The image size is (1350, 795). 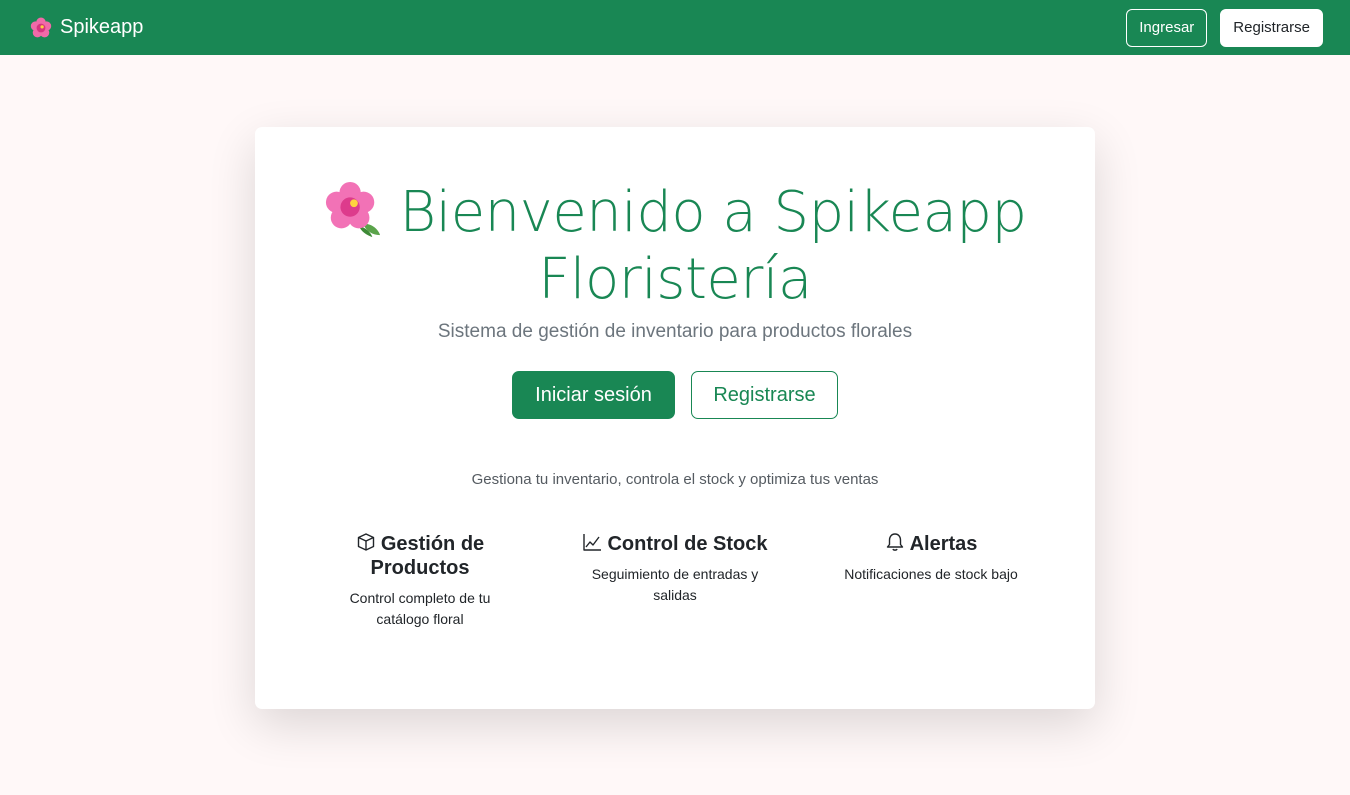 What do you see at coordinates (931, 574) in the screenshot?
I see `feature-alerts-description: Notificaciones de stock bajo` at bounding box center [931, 574].